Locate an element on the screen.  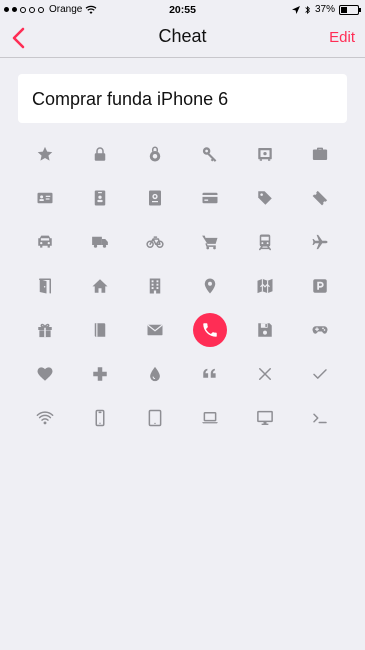
id-card-icon is located at coordinates (45, 198).